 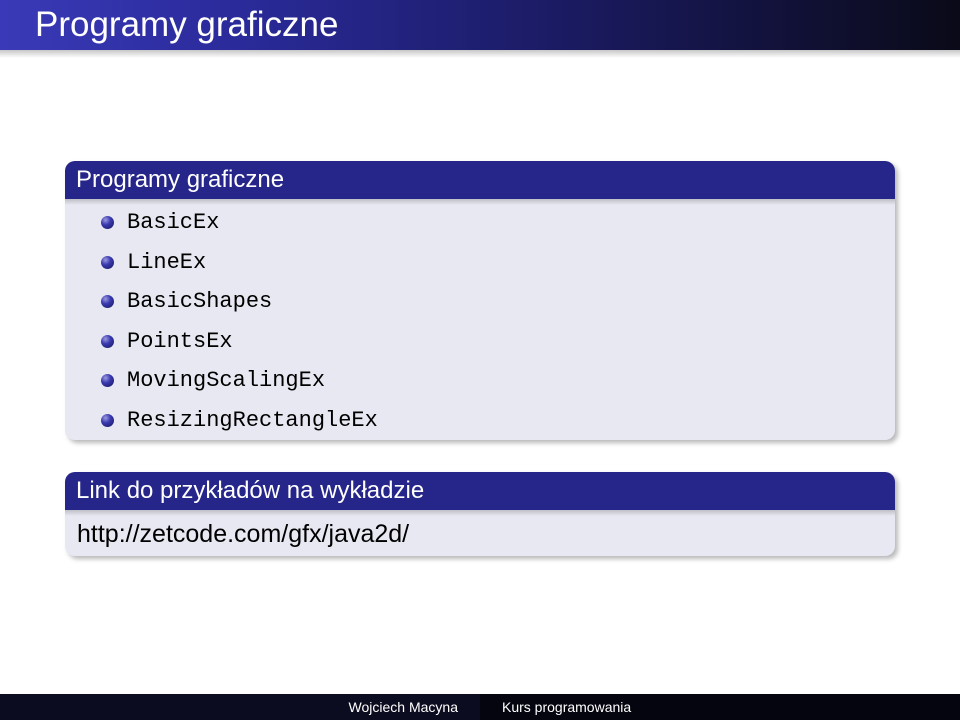 I want to click on list-item: LineEx, so click(x=481, y=263).